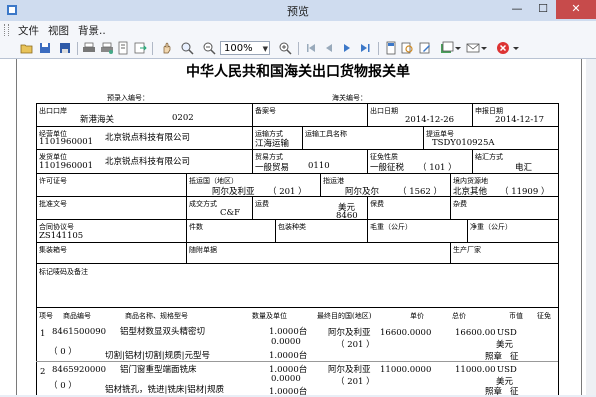 The height and width of the screenshot is (397, 596). I want to click on export-port-value: 新港海关, so click(97, 120).